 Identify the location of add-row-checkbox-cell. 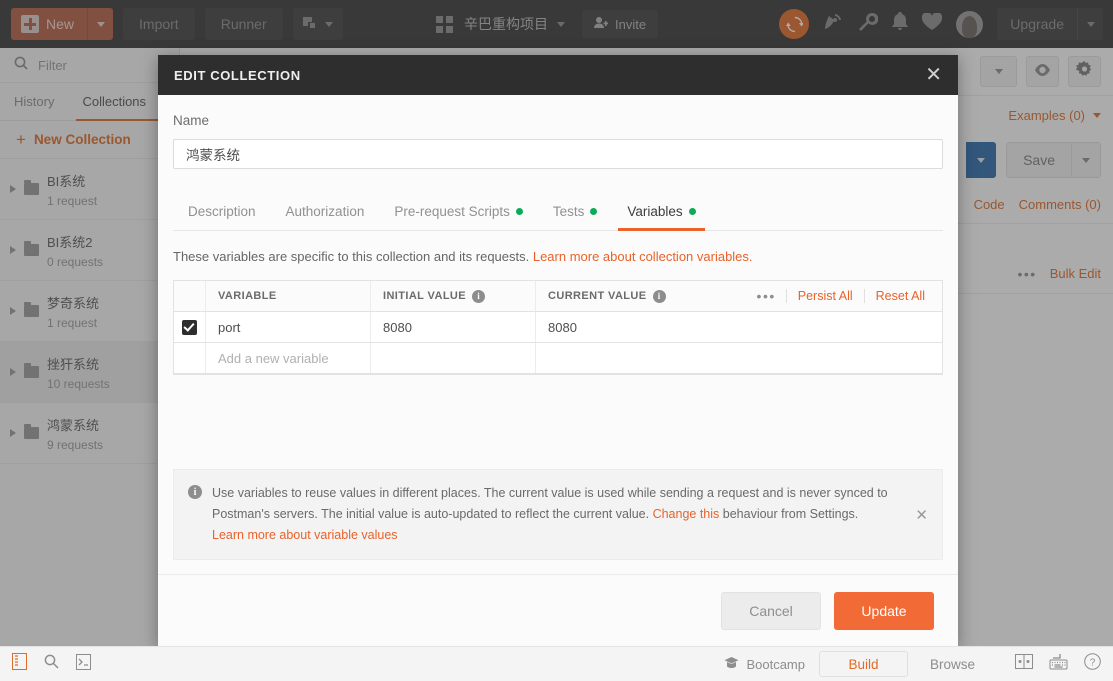
(190, 358).